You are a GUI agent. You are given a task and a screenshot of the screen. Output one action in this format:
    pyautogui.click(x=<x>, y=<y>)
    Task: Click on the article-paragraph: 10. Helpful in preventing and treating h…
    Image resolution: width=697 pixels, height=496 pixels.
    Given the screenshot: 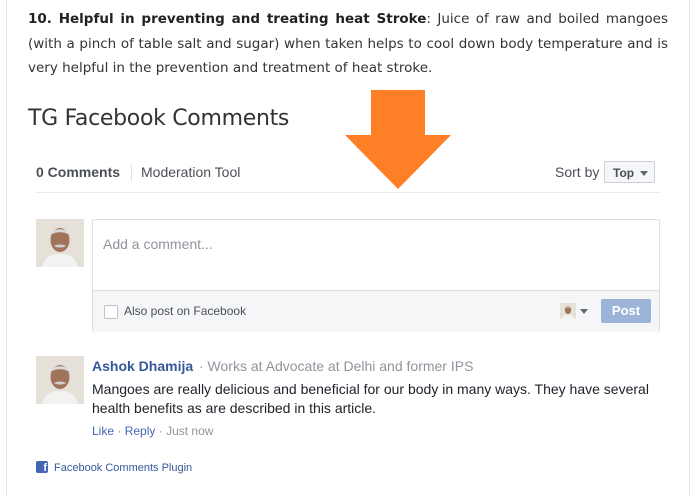 What is the action you would take?
    pyautogui.click(x=348, y=43)
    